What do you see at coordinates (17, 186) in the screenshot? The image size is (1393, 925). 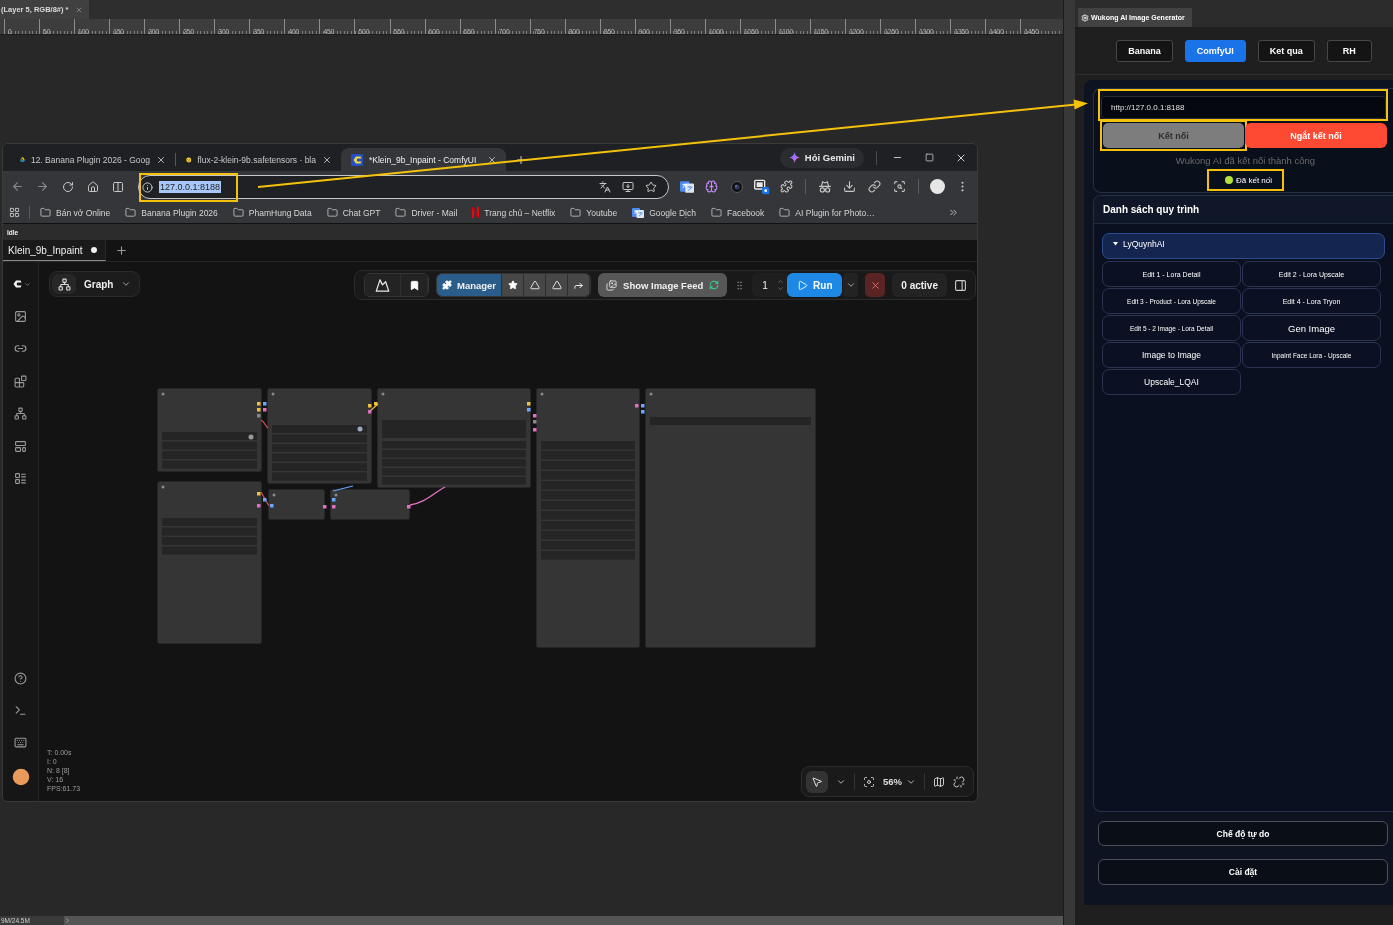 I see `back-icon` at bounding box center [17, 186].